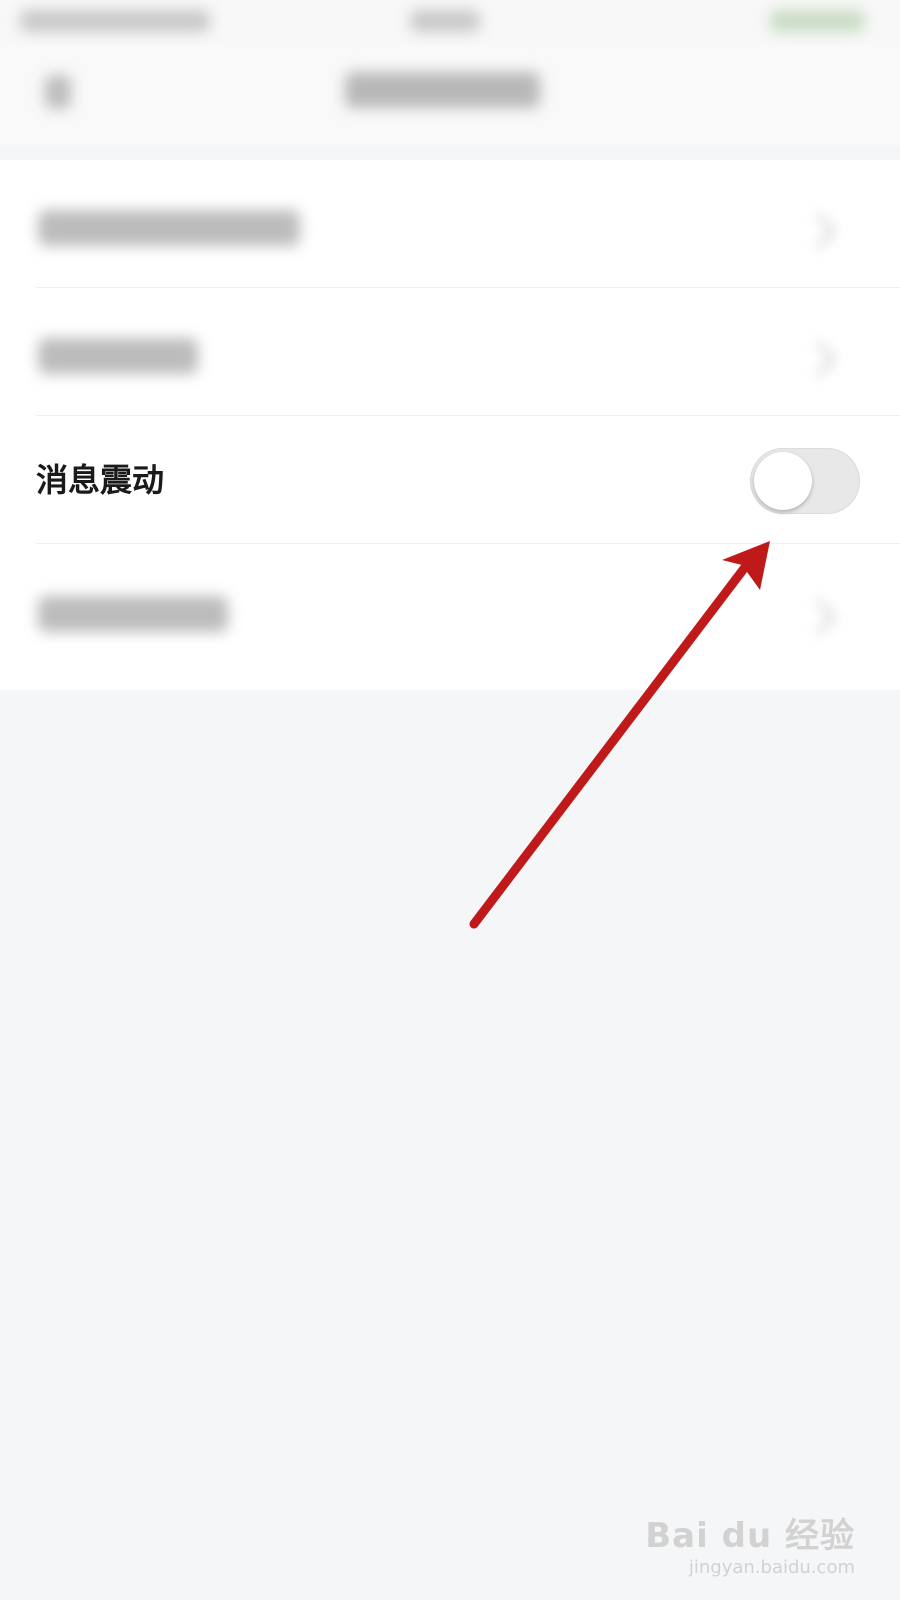  What do you see at coordinates (115, 21) in the screenshot?
I see `status-time-blurred` at bounding box center [115, 21].